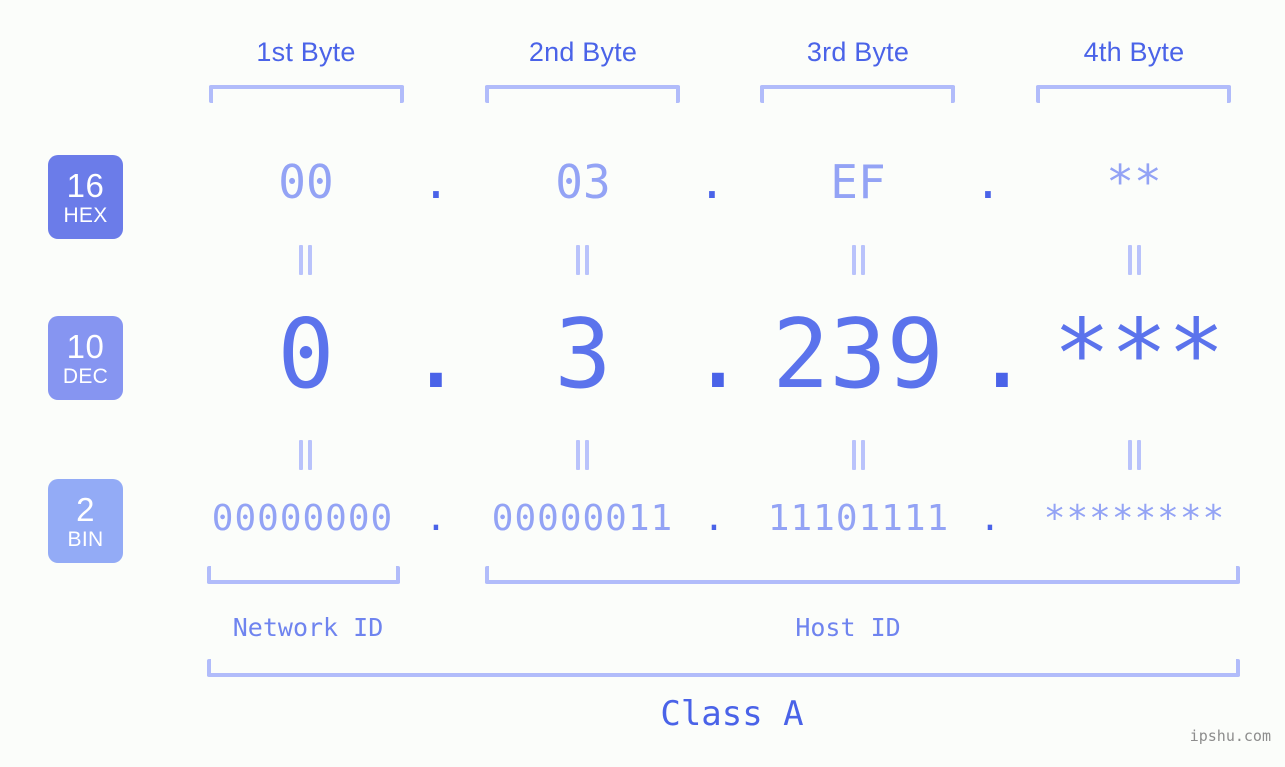  Describe the element at coordinates (1139, 355) in the screenshot. I see `dec-byte-value-4: ***` at that location.